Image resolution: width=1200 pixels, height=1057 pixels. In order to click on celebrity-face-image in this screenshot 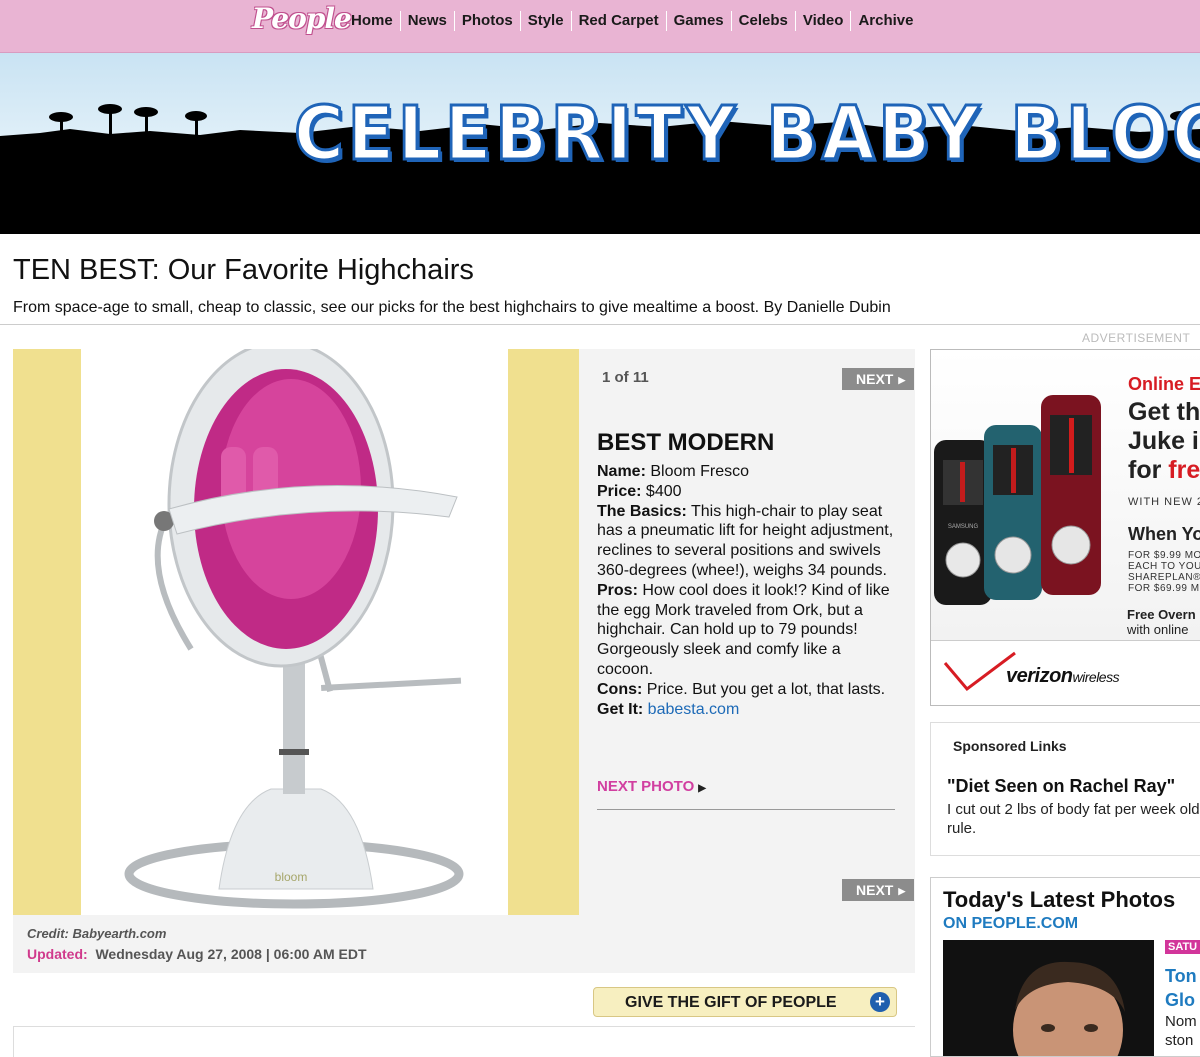, I will do `click(1048, 998)`.